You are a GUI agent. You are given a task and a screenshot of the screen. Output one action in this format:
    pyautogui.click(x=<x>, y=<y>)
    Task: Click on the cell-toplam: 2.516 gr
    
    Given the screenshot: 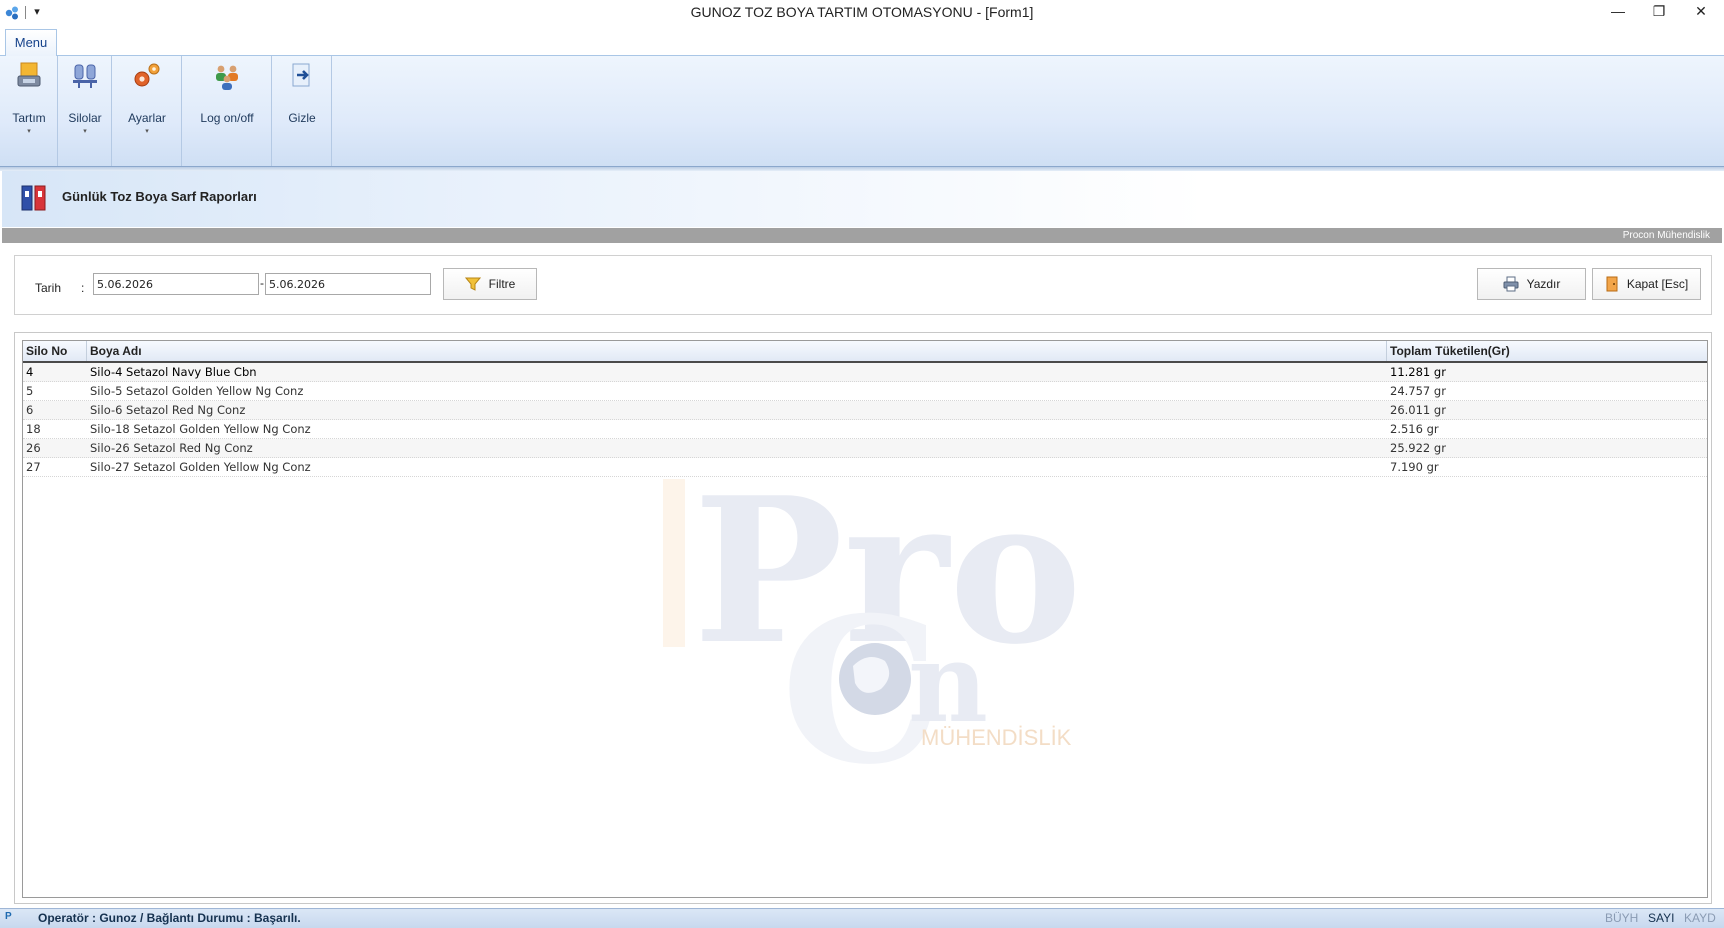 What is the action you would take?
    pyautogui.click(x=1414, y=429)
    